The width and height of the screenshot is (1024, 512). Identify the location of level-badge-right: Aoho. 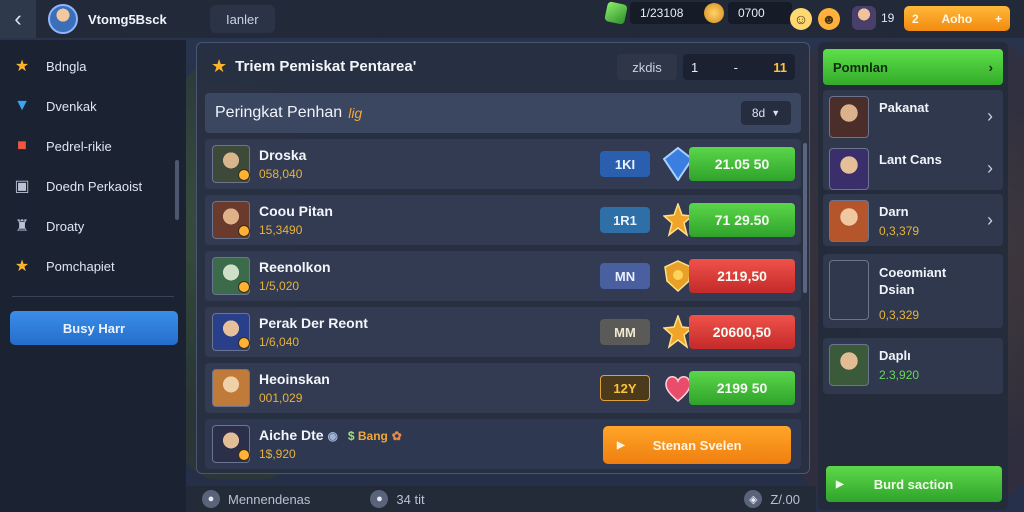
(957, 18).